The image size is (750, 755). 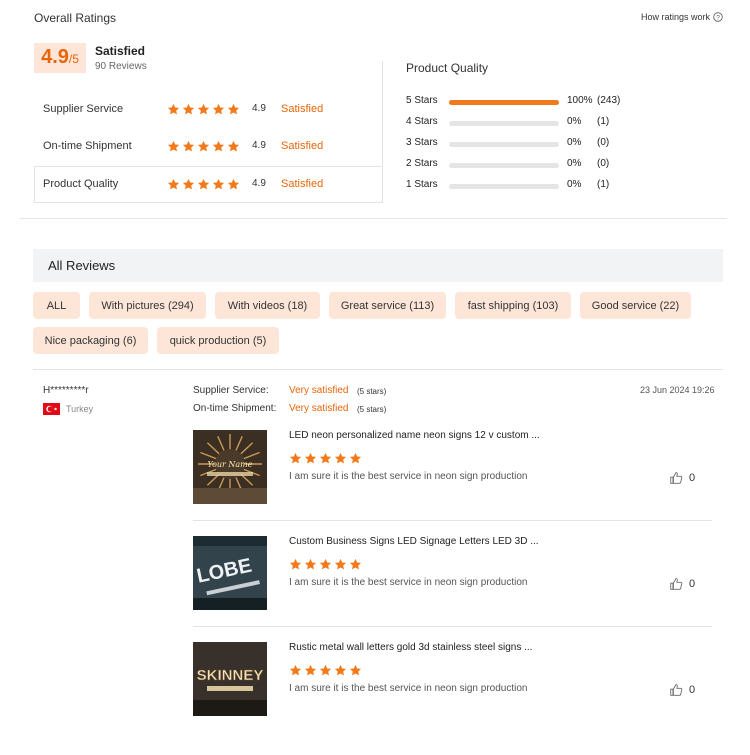 I want to click on review-product-thumbnail: SKINNEY, so click(x=230, y=679).